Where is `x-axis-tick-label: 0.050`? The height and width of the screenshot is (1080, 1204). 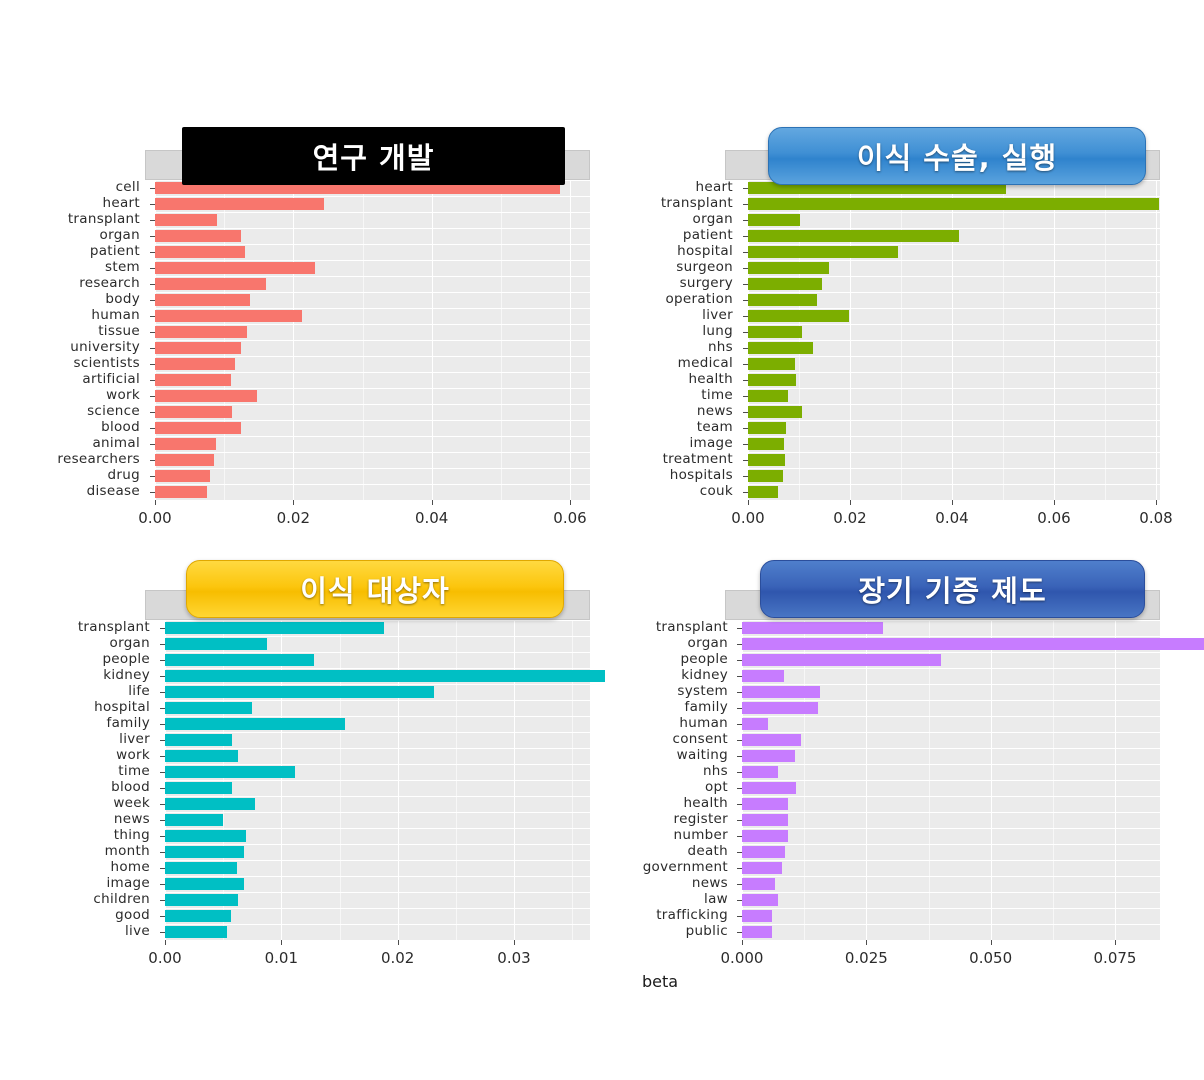 x-axis-tick-label: 0.050 is located at coordinates (991, 958).